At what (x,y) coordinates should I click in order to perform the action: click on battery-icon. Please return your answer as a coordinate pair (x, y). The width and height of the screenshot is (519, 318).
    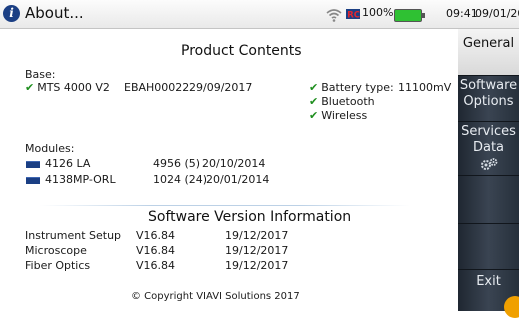
    Looking at the image, I should click on (409, 15).